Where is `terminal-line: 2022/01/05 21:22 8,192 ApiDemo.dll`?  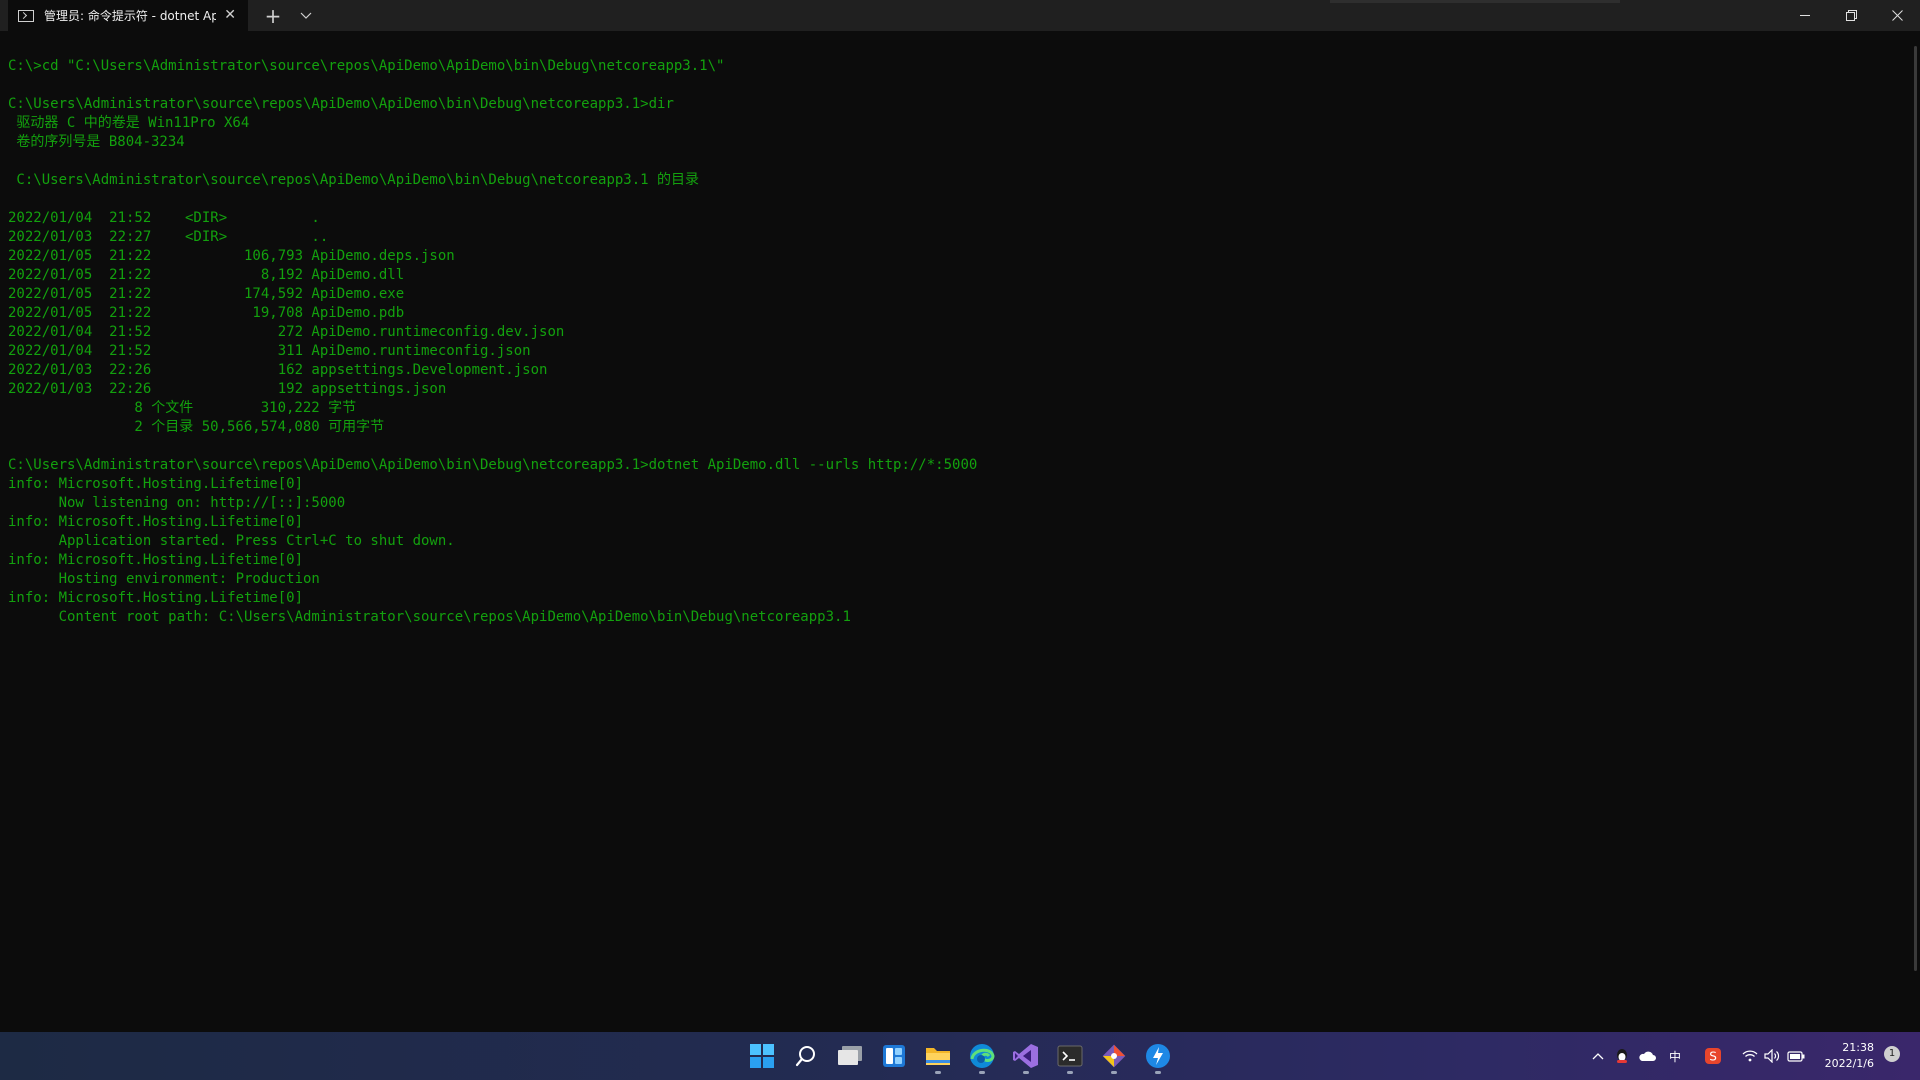
terminal-line: 2022/01/05 21:22 8,192 ApiDemo.dll is located at coordinates (206, 275).